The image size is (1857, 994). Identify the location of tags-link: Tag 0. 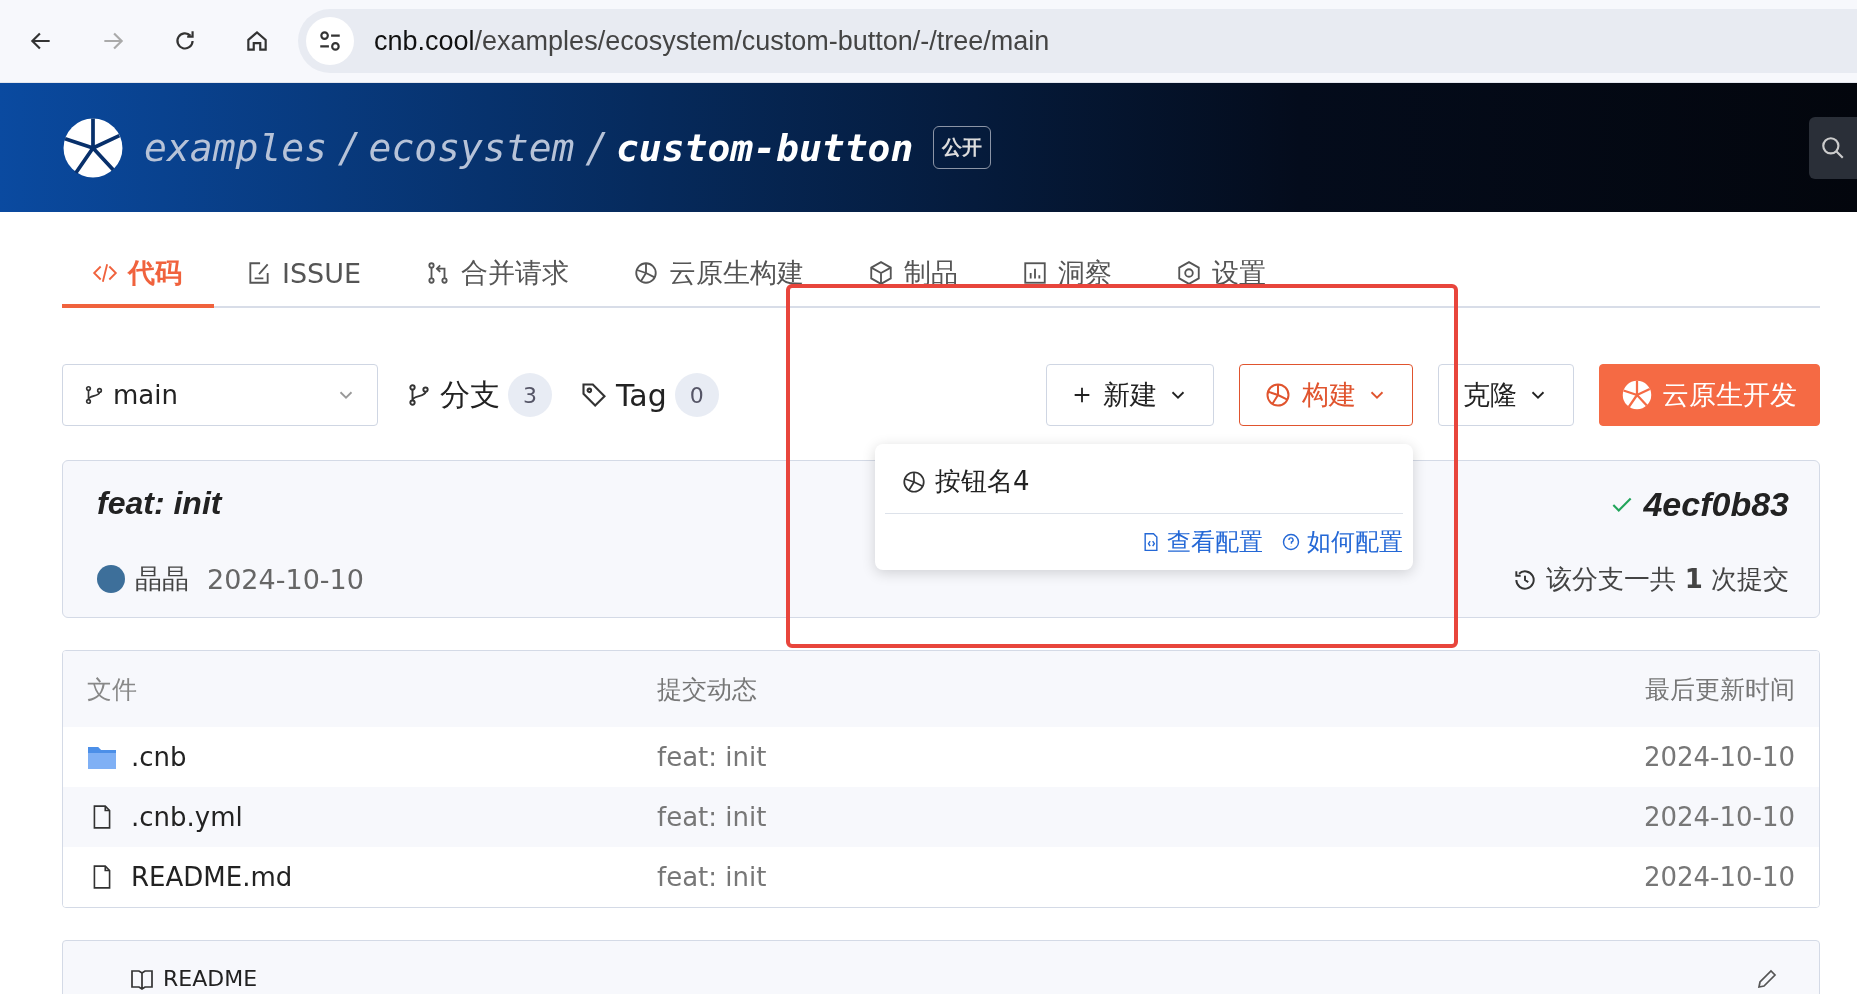
(649, 395).